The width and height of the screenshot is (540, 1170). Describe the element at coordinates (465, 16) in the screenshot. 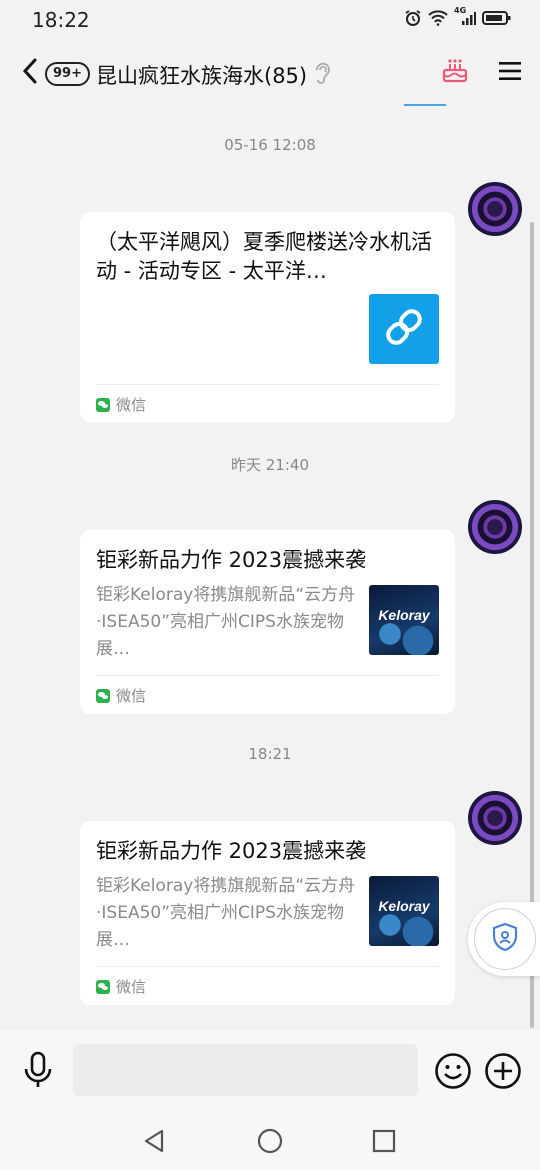

I see `signal-icon: 4G` at that location.